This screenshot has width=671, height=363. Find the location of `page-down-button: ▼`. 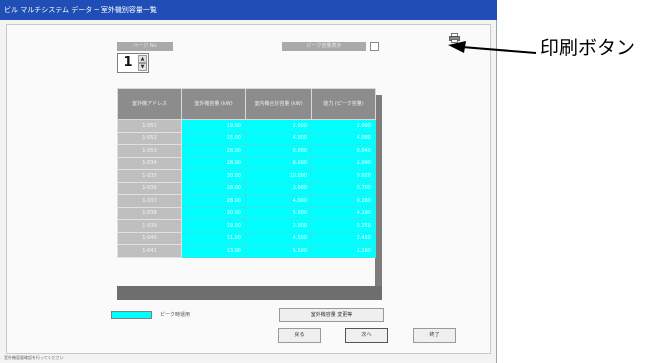

page-down-button: ▼ is located at coordinates (142, 67).